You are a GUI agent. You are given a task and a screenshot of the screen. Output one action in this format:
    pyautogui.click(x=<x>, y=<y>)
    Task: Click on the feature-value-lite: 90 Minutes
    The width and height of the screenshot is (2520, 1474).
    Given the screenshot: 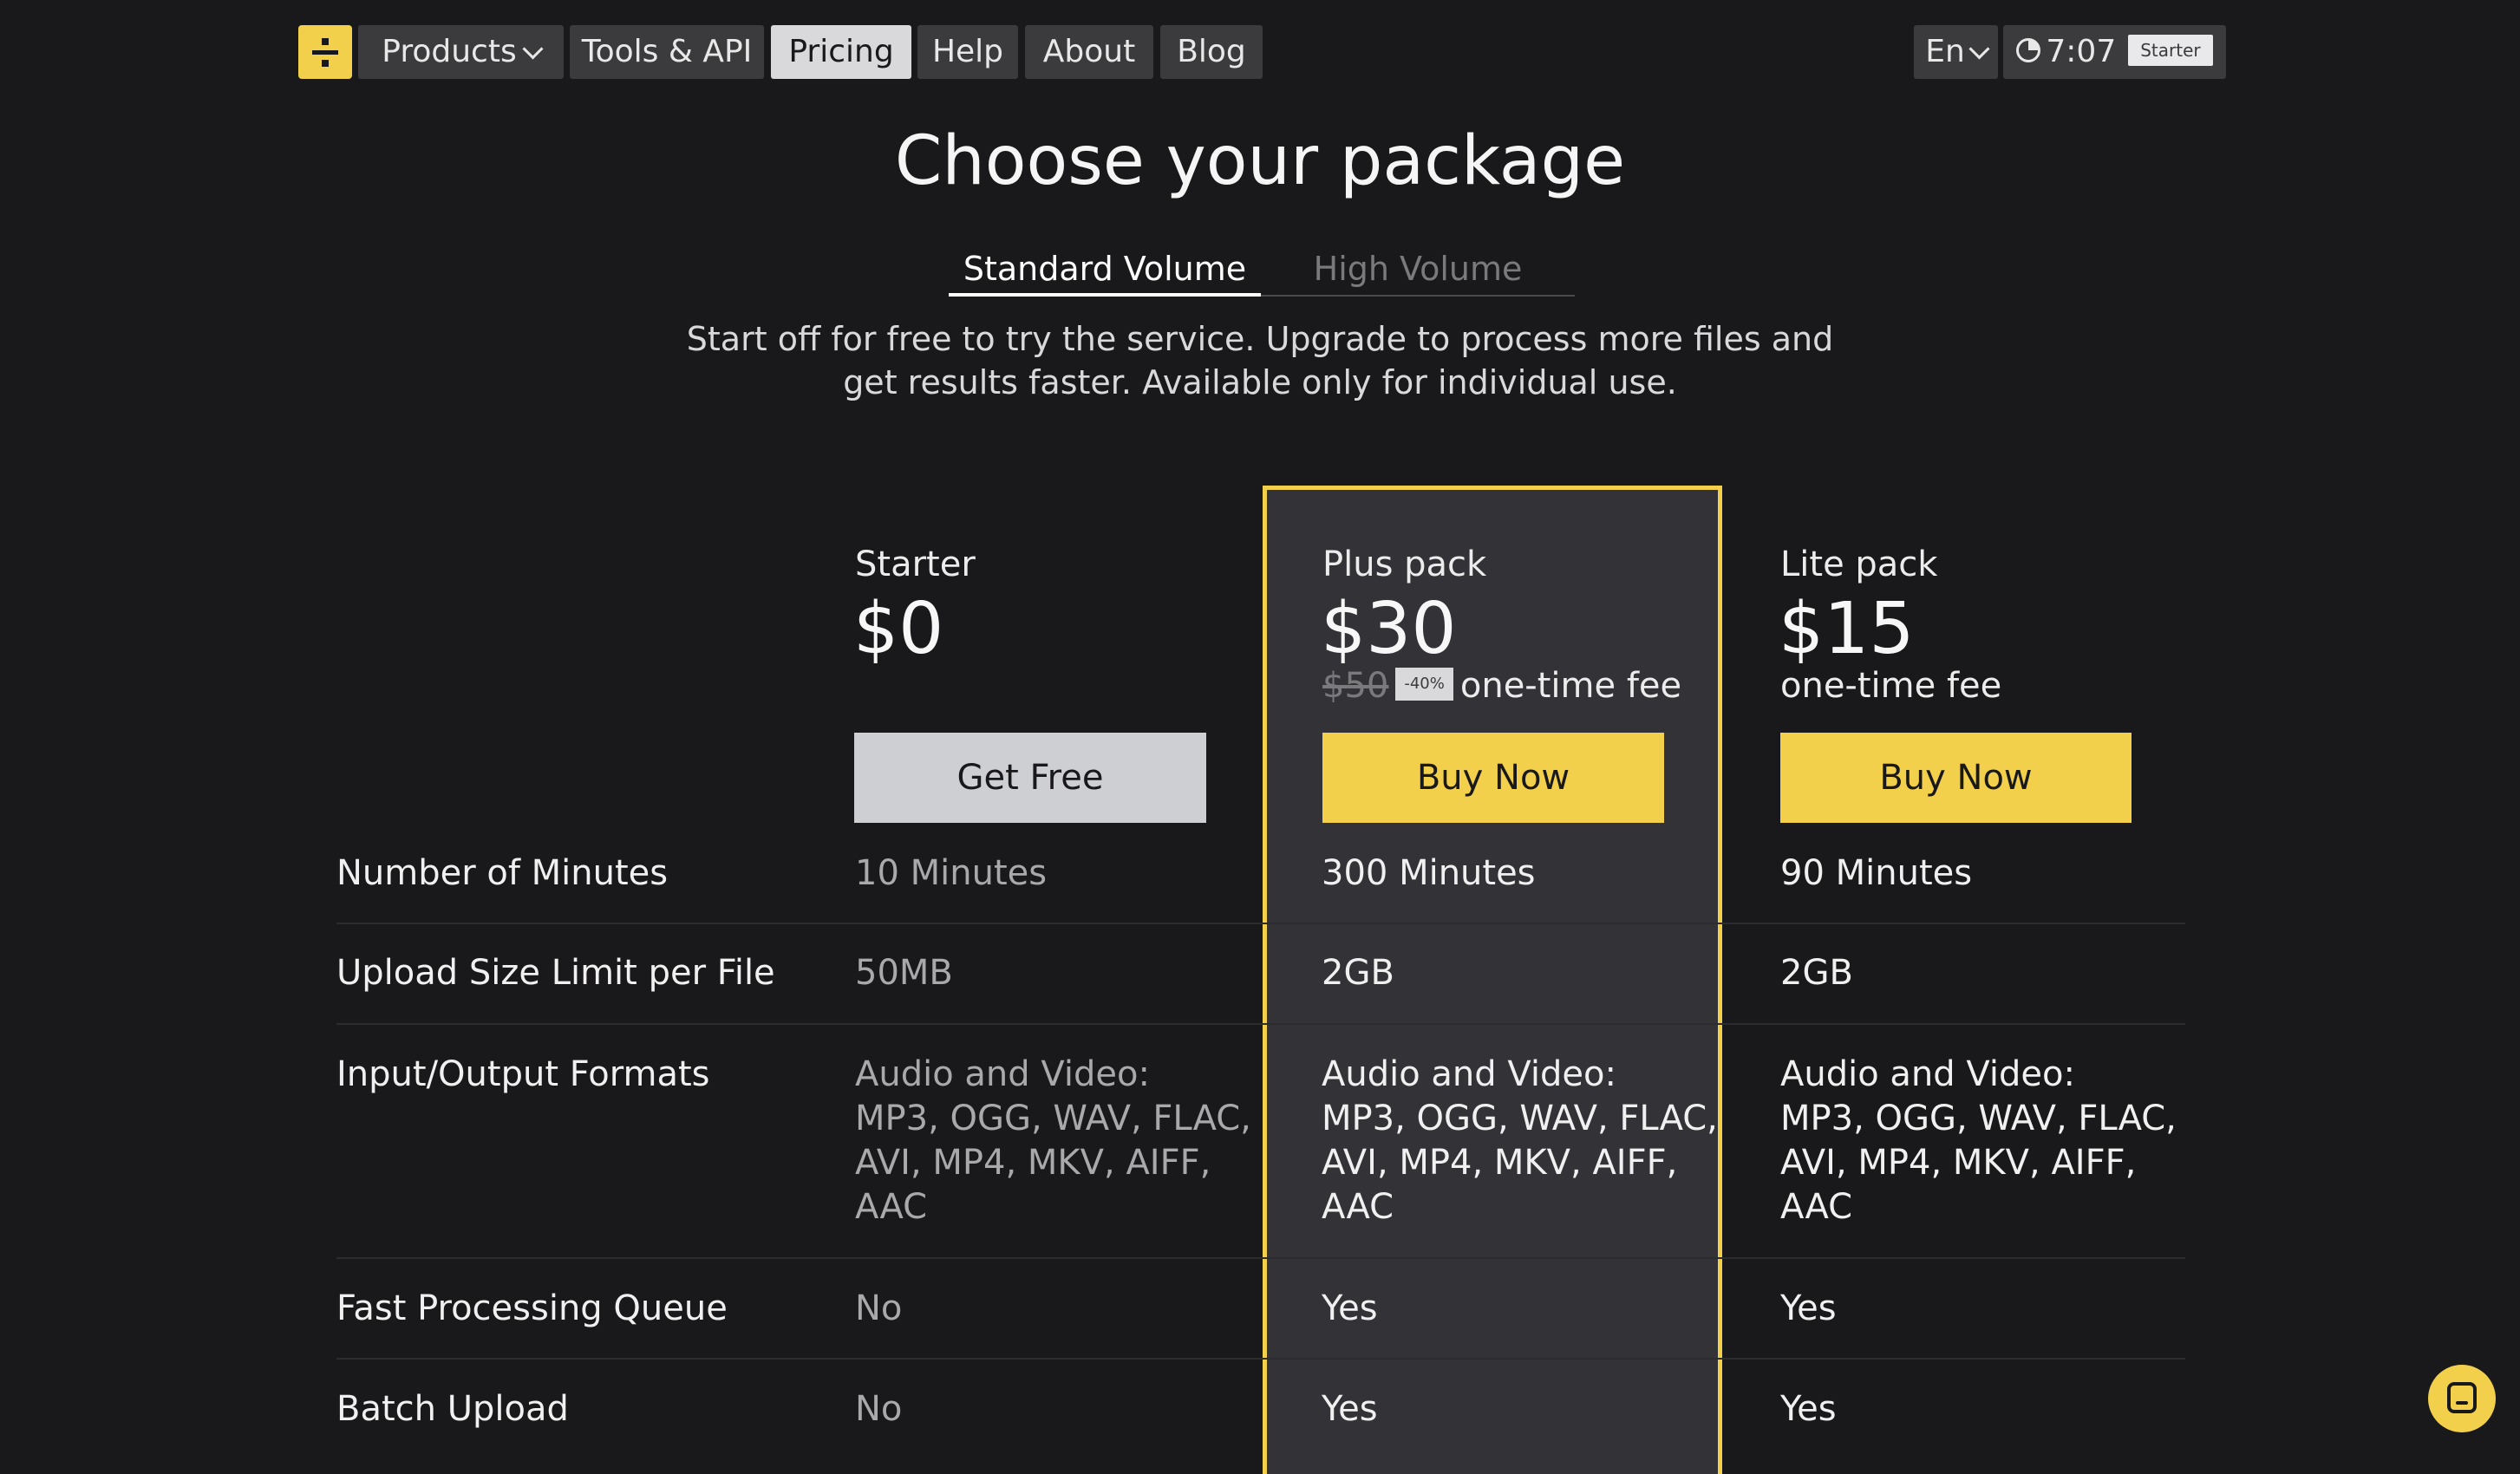 What is the action you would take?
    pyautogui.click(x=1876, y=873)
    